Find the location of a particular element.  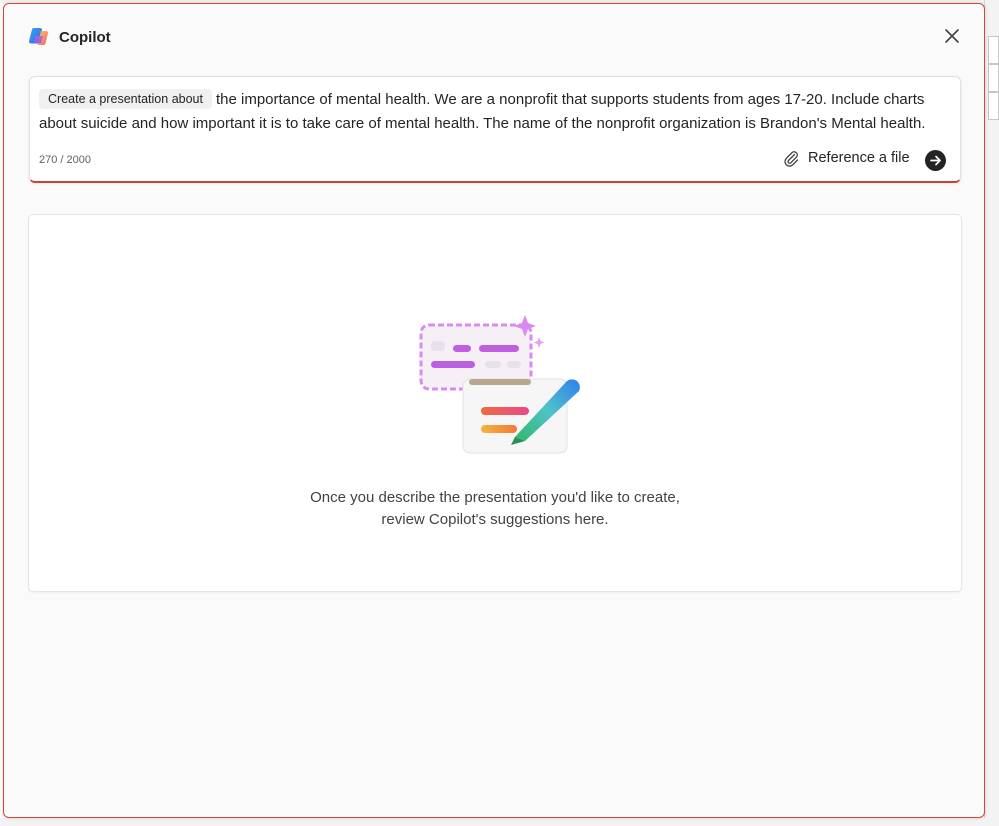

prompt-type-chip: Create a presentation about is located at coordinates (125, 99).